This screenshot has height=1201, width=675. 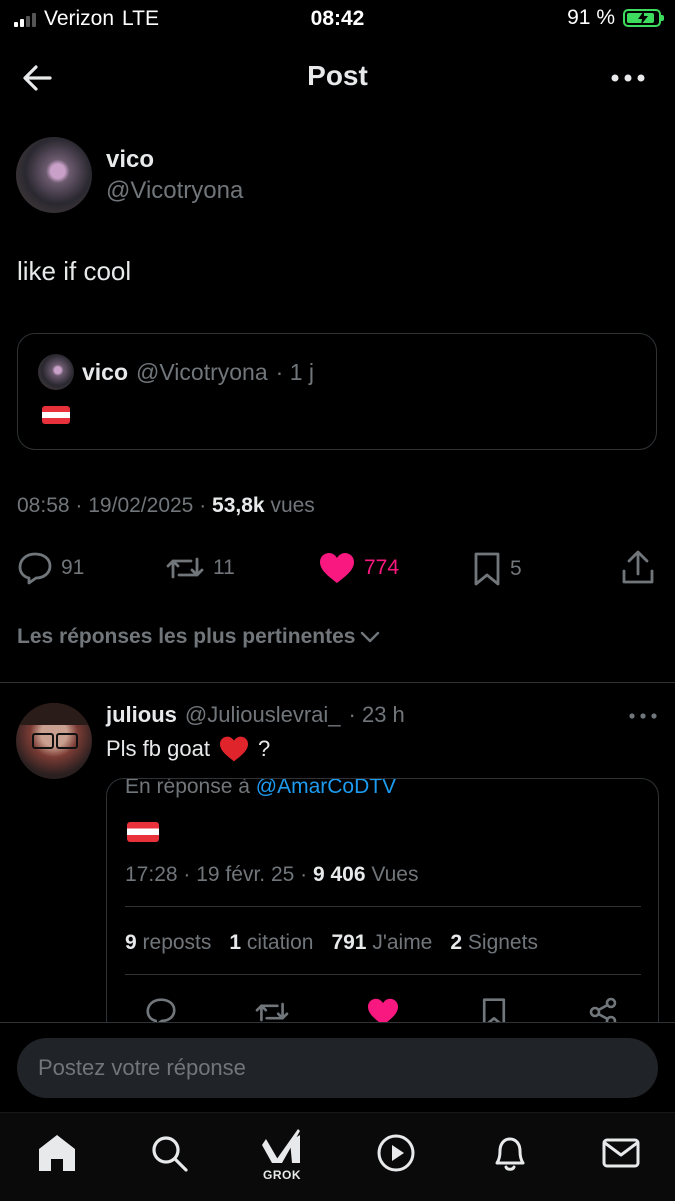 I want to click on reply-age: · 23 h, so click(x=376, y=714).